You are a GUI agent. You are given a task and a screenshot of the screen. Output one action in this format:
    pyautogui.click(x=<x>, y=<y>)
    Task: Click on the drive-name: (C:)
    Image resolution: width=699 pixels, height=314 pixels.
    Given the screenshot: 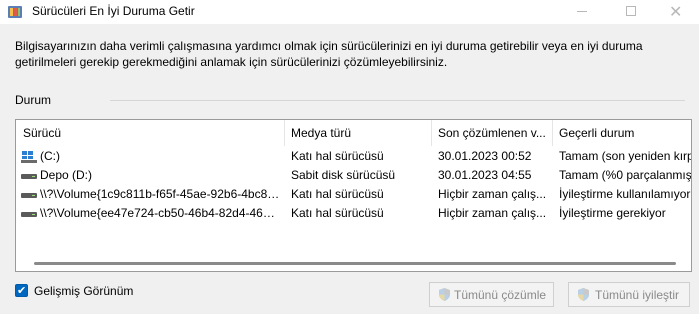 What is the action you would take?
    pyautogui.click(x=50, y=156)
    